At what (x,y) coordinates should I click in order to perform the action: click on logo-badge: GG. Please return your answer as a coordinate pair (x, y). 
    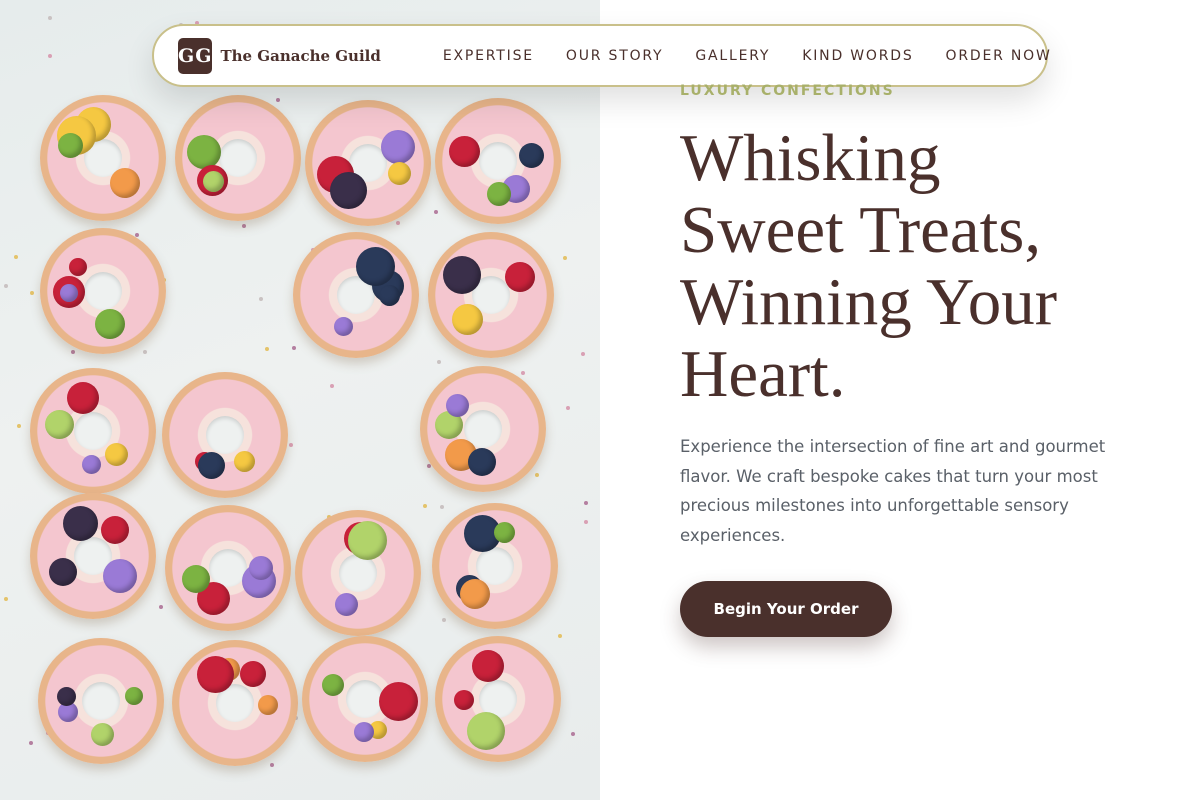
    Looking at the image, I should click on (195, 55).